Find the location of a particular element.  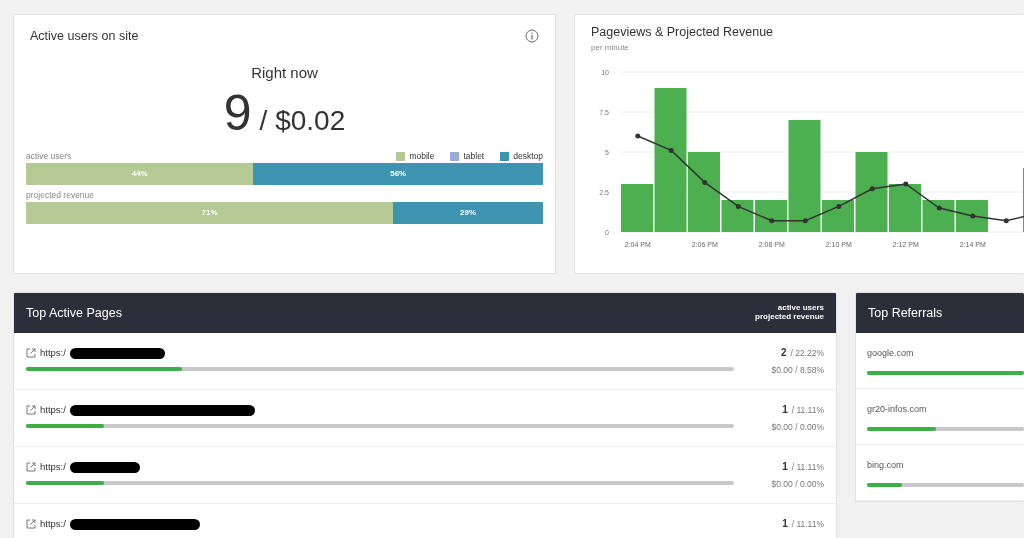

card-title: Pageviews & Projected Revenue is located at coordinates (683, 32).